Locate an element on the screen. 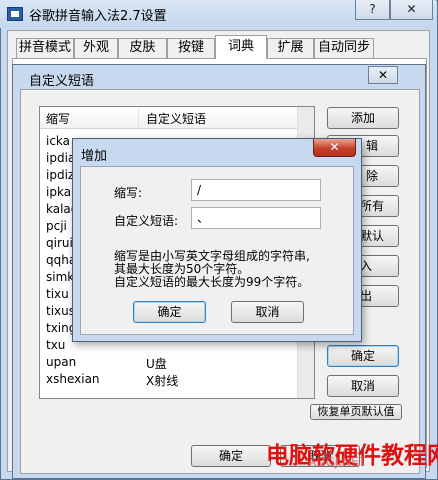  tab-auto-sync: 自动同步 is located at coordinates (344, 48).